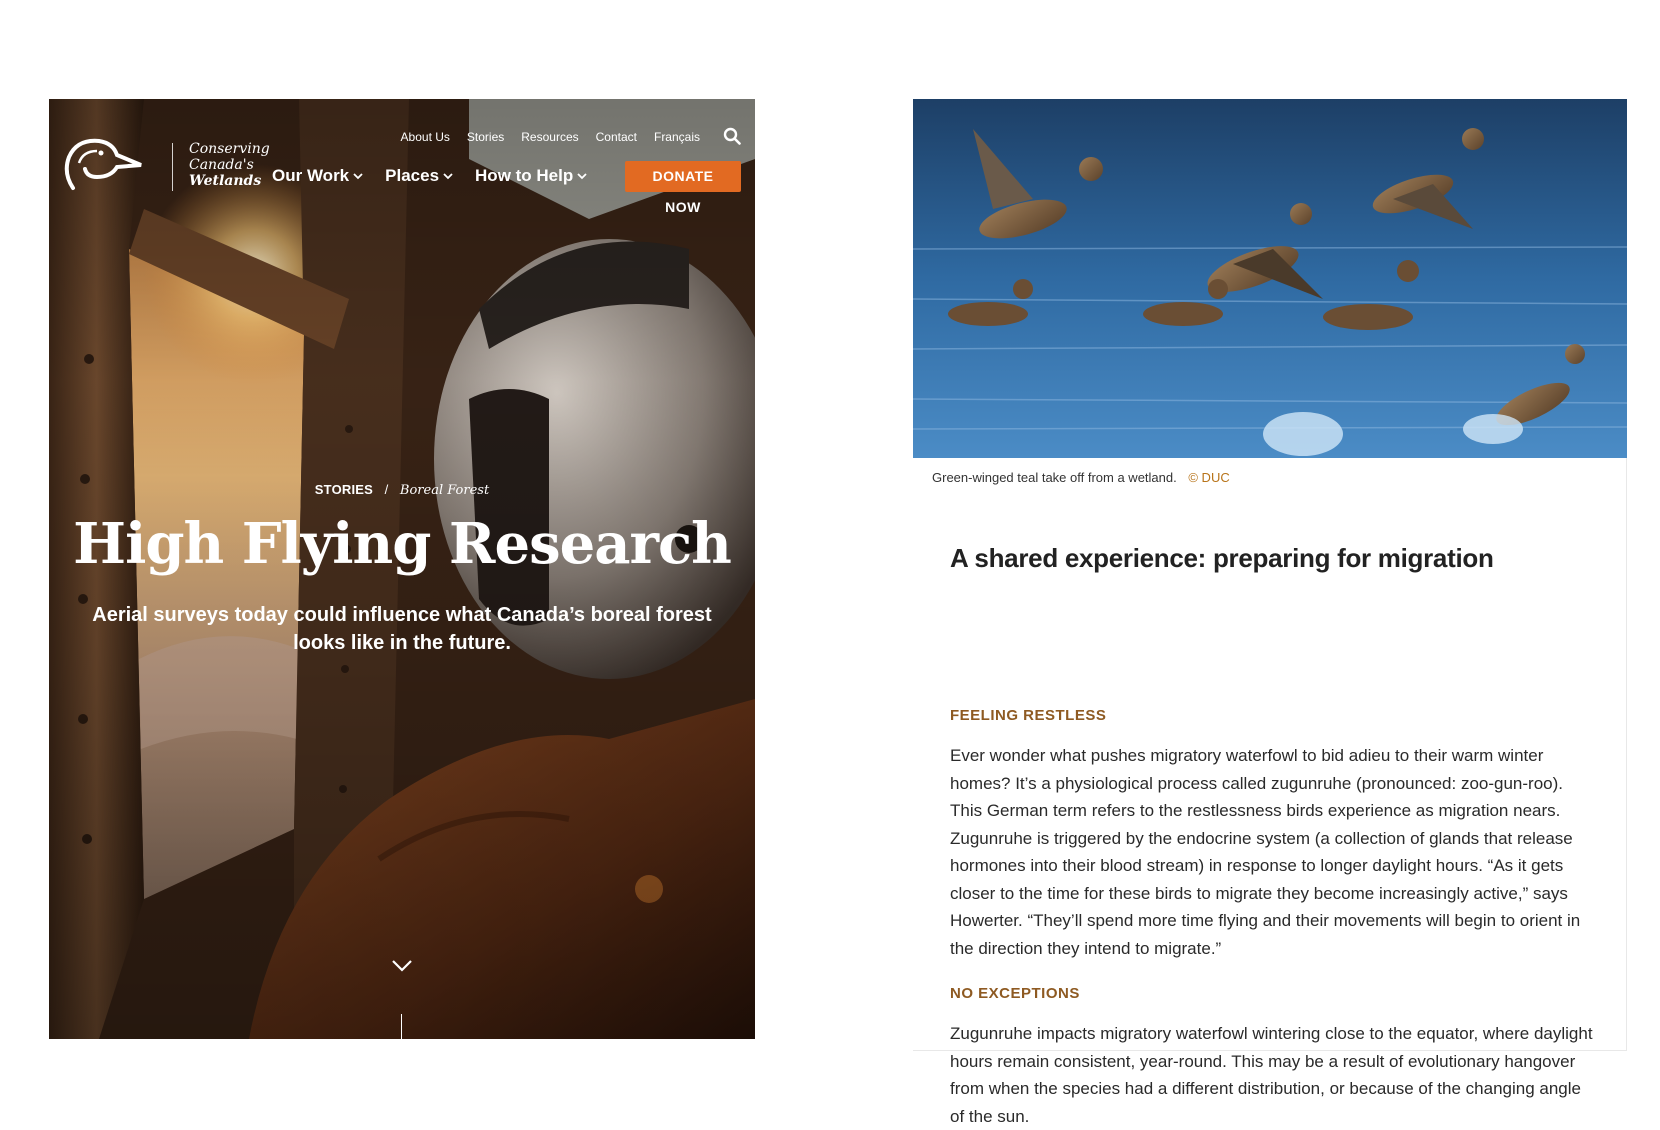  I want to click on nav-link-contact: Contact, so click(616, 137).